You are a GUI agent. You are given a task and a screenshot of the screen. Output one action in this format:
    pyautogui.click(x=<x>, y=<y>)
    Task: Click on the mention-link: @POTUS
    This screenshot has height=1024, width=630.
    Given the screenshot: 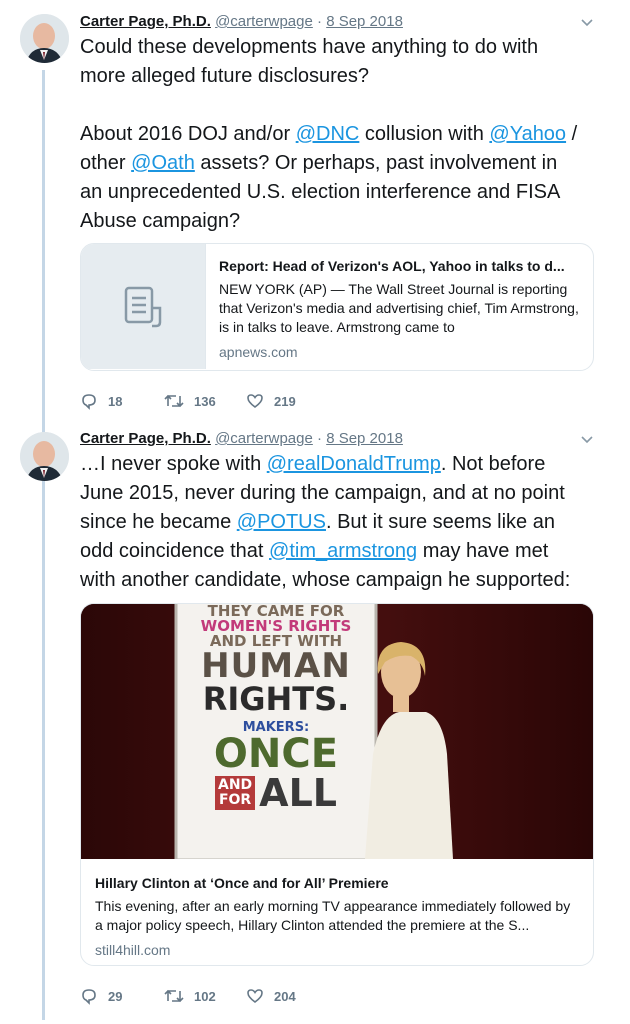 What is the action you would take?
    pyautogui.click(x=281, y=522)
    